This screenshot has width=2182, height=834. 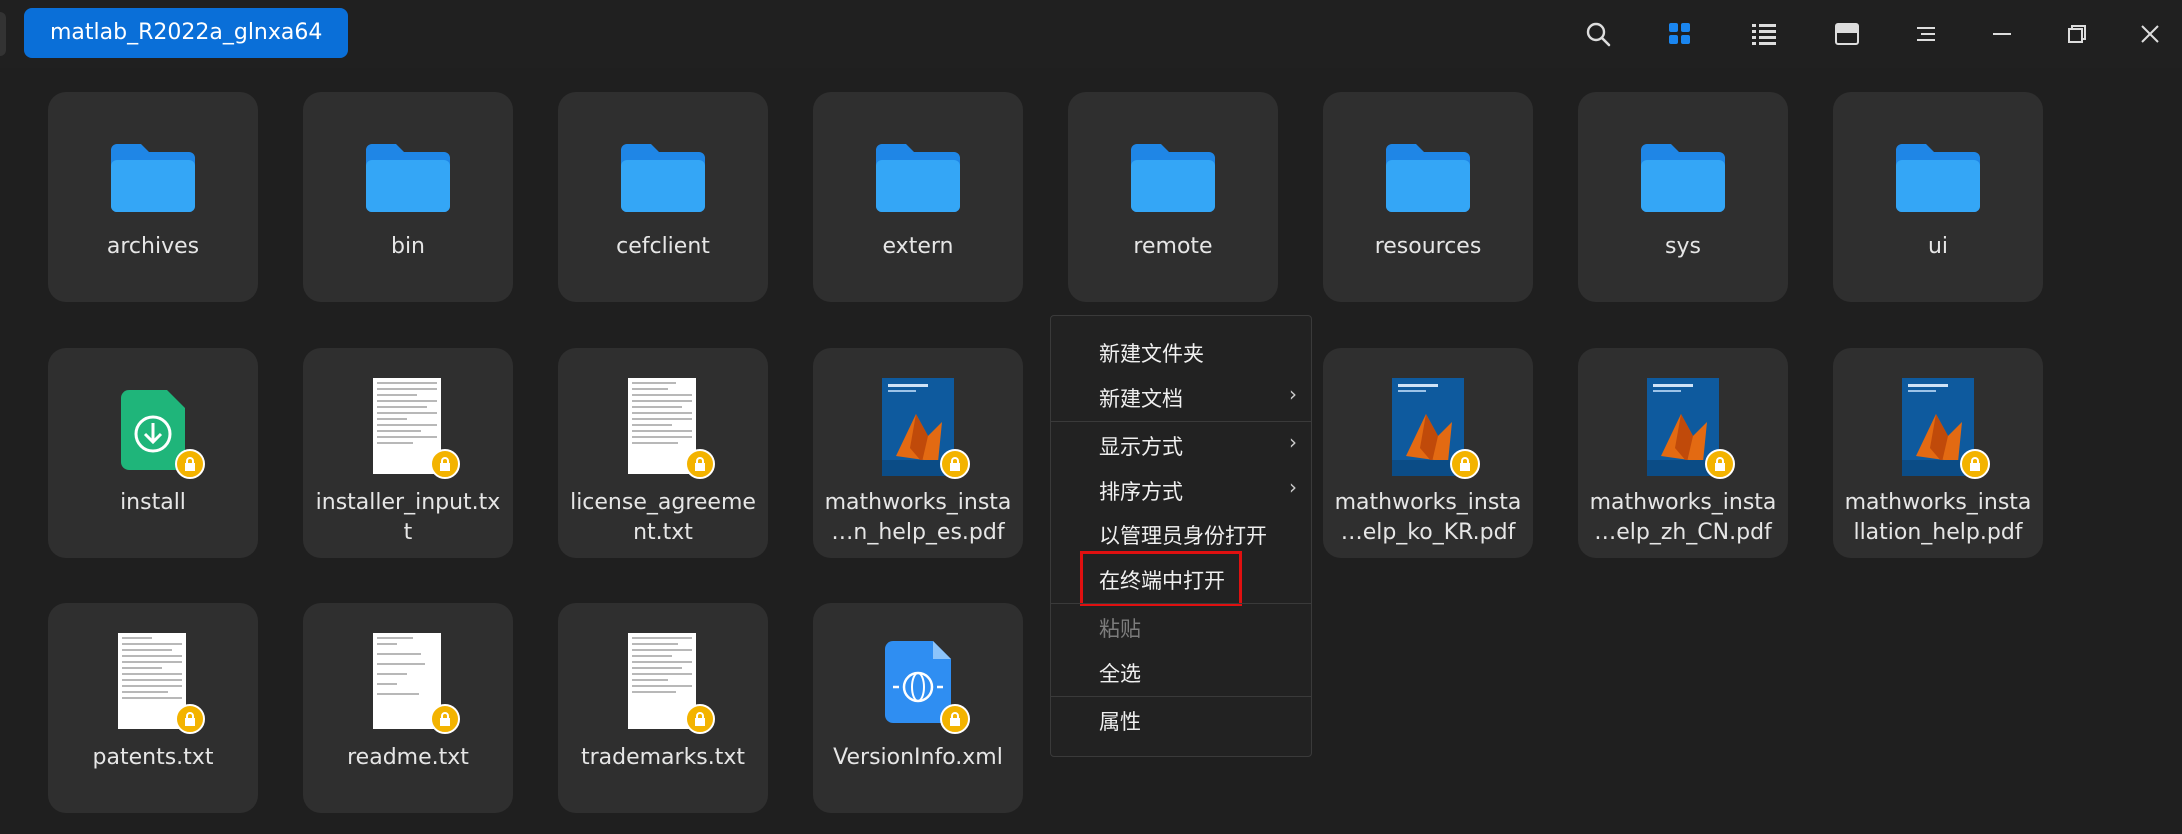 I want to click on file-label: ui, so click(x=1938, y=246).